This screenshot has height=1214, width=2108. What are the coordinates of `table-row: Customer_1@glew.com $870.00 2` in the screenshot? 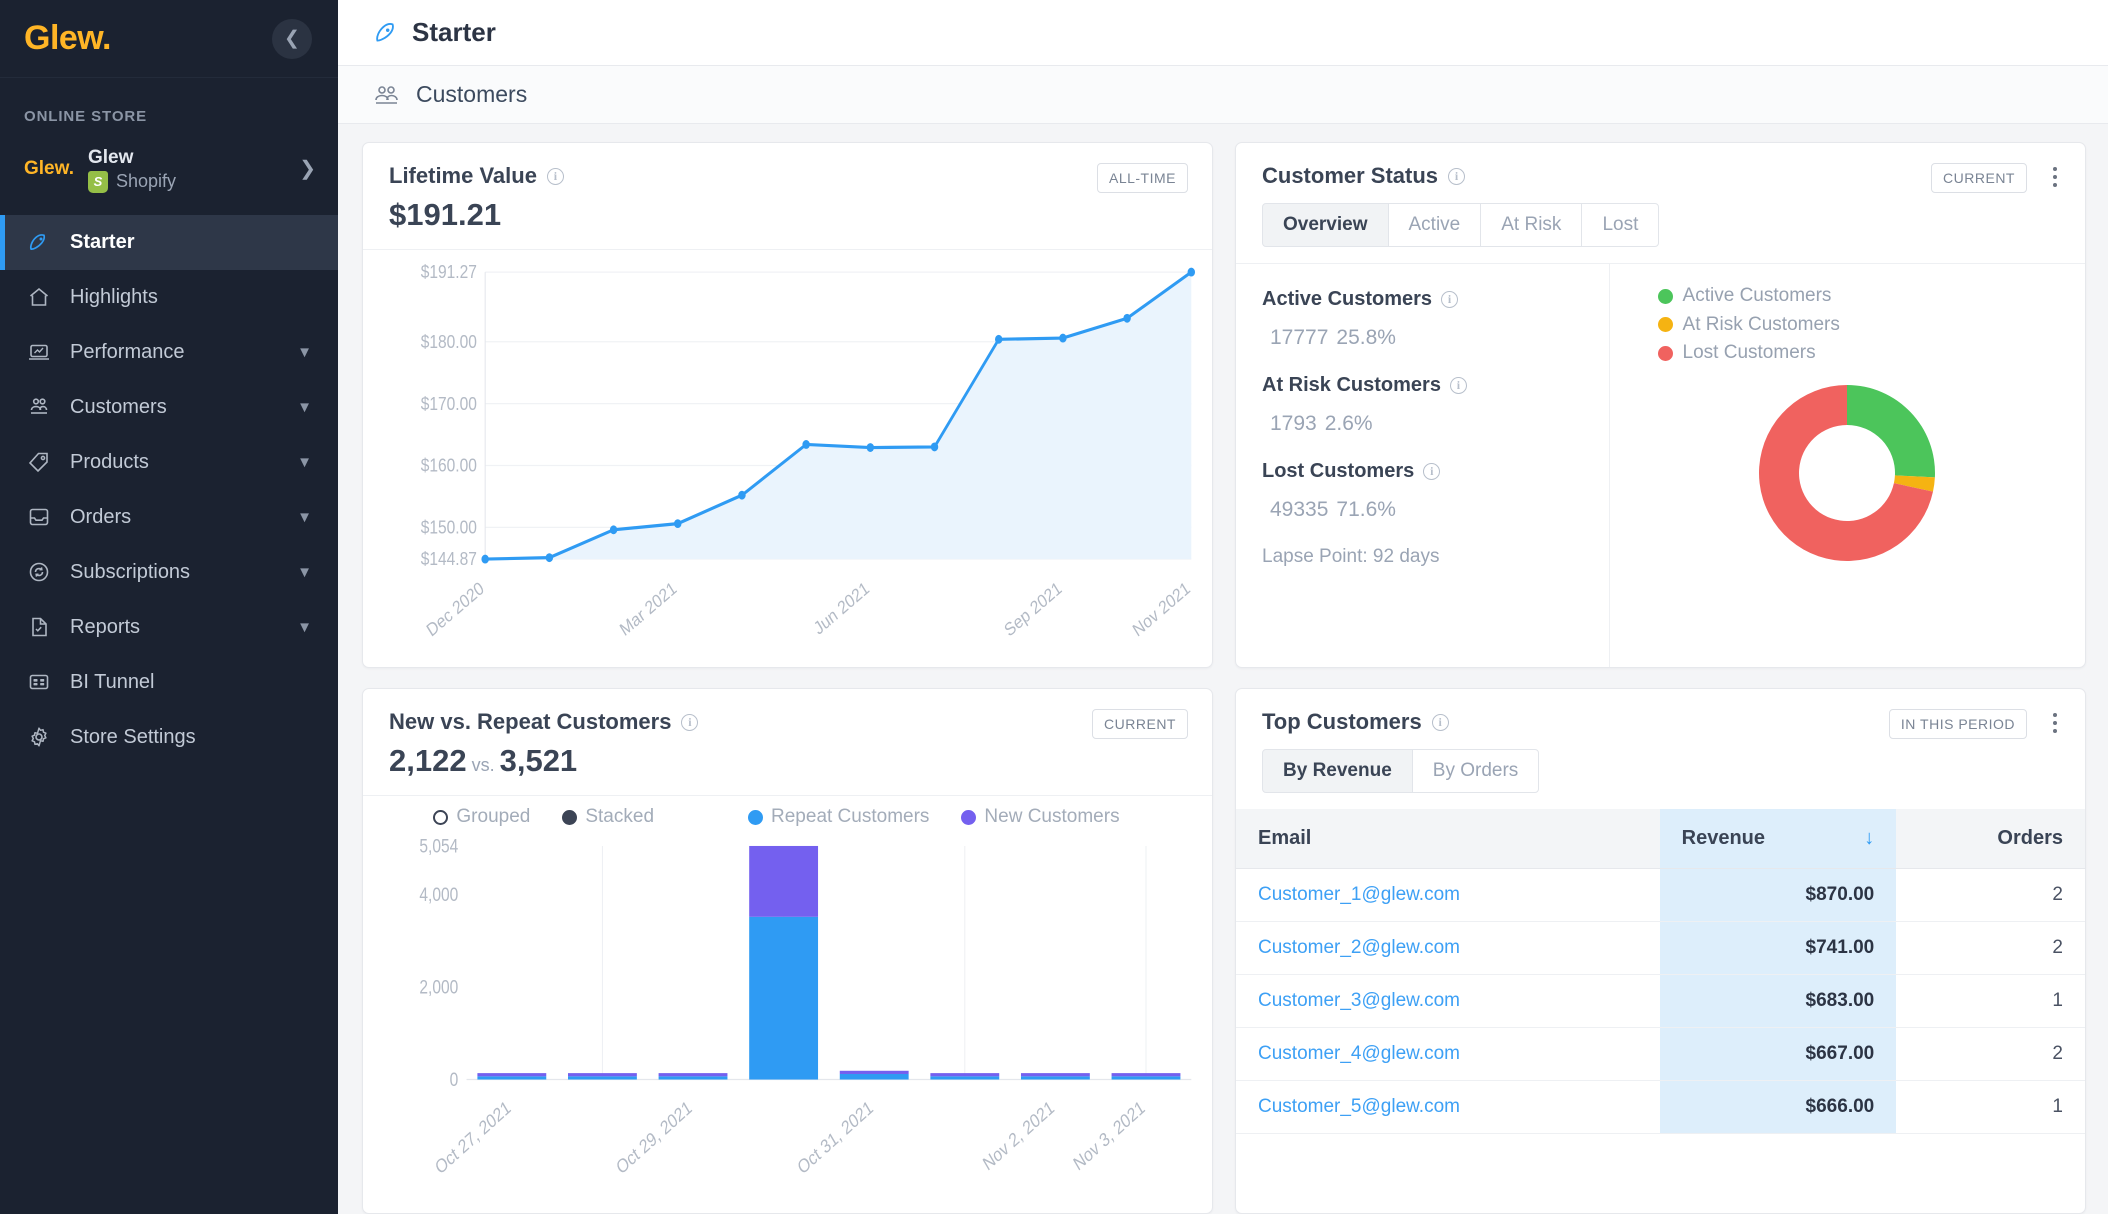 It's located at (1660, 895).